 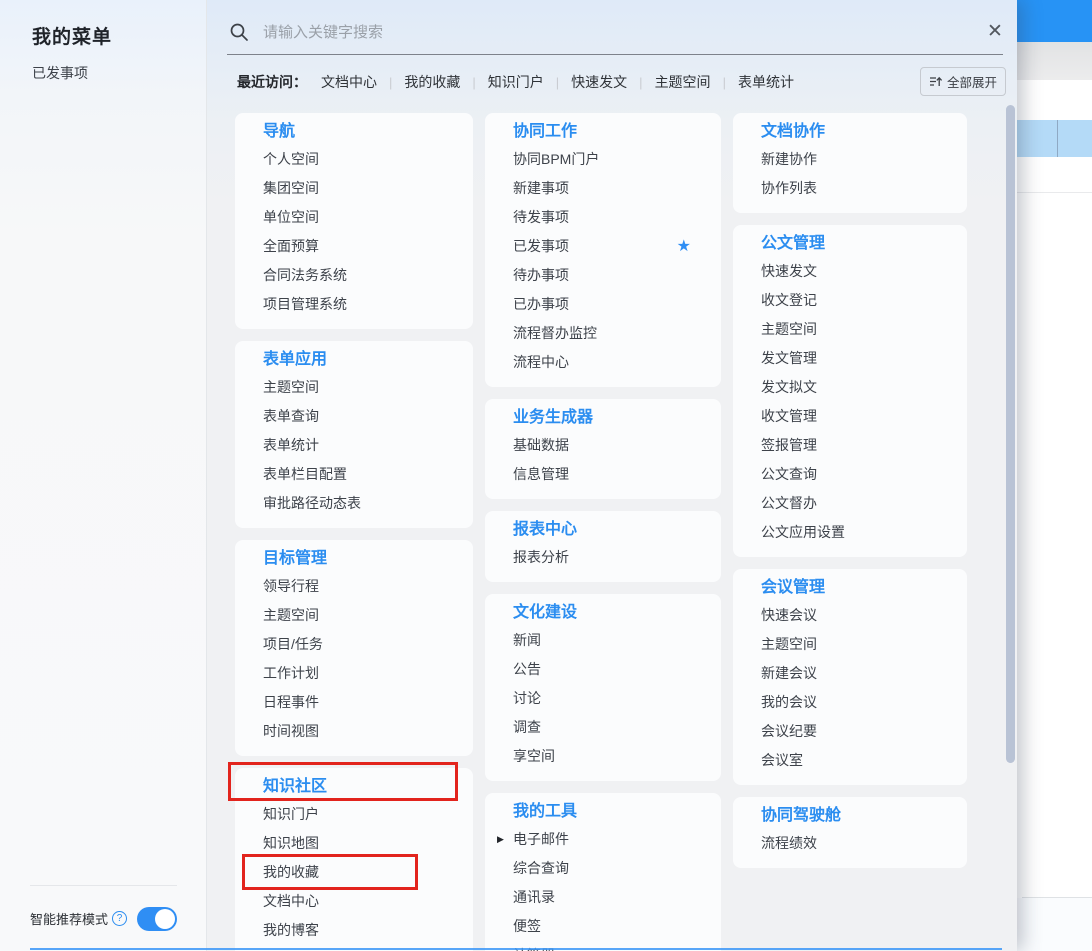 What do you see at coordinates (856, 188) in the screenshot?
I see `menu-item: 协作列表` at bounding box center [856, 188].